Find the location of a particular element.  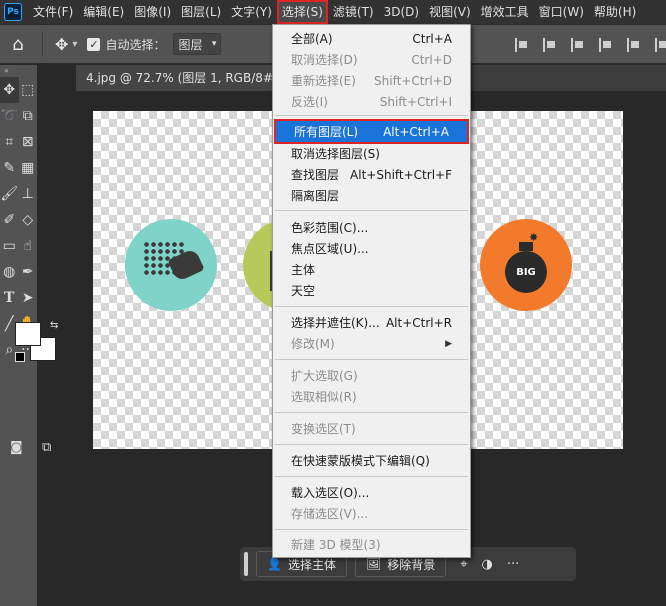

menu-item-all: 全部(A) Ctrl+A is located at coordinates (371, 38).